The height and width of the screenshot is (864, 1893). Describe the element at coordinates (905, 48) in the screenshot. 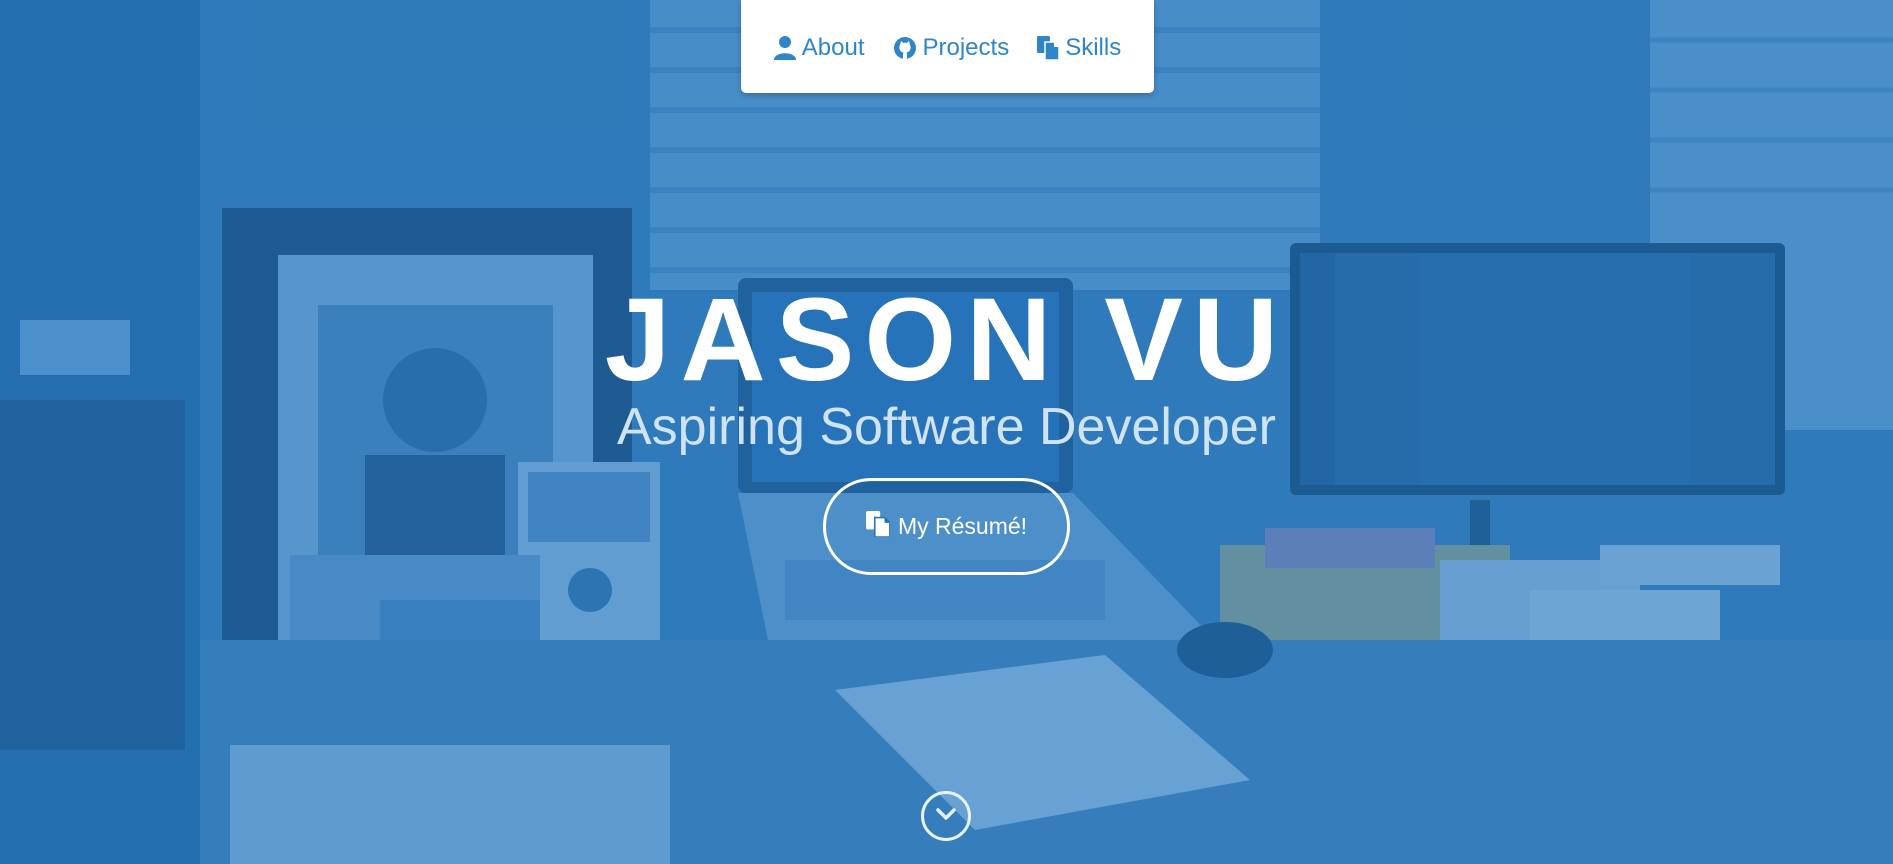

I see `github-icon` at that location.